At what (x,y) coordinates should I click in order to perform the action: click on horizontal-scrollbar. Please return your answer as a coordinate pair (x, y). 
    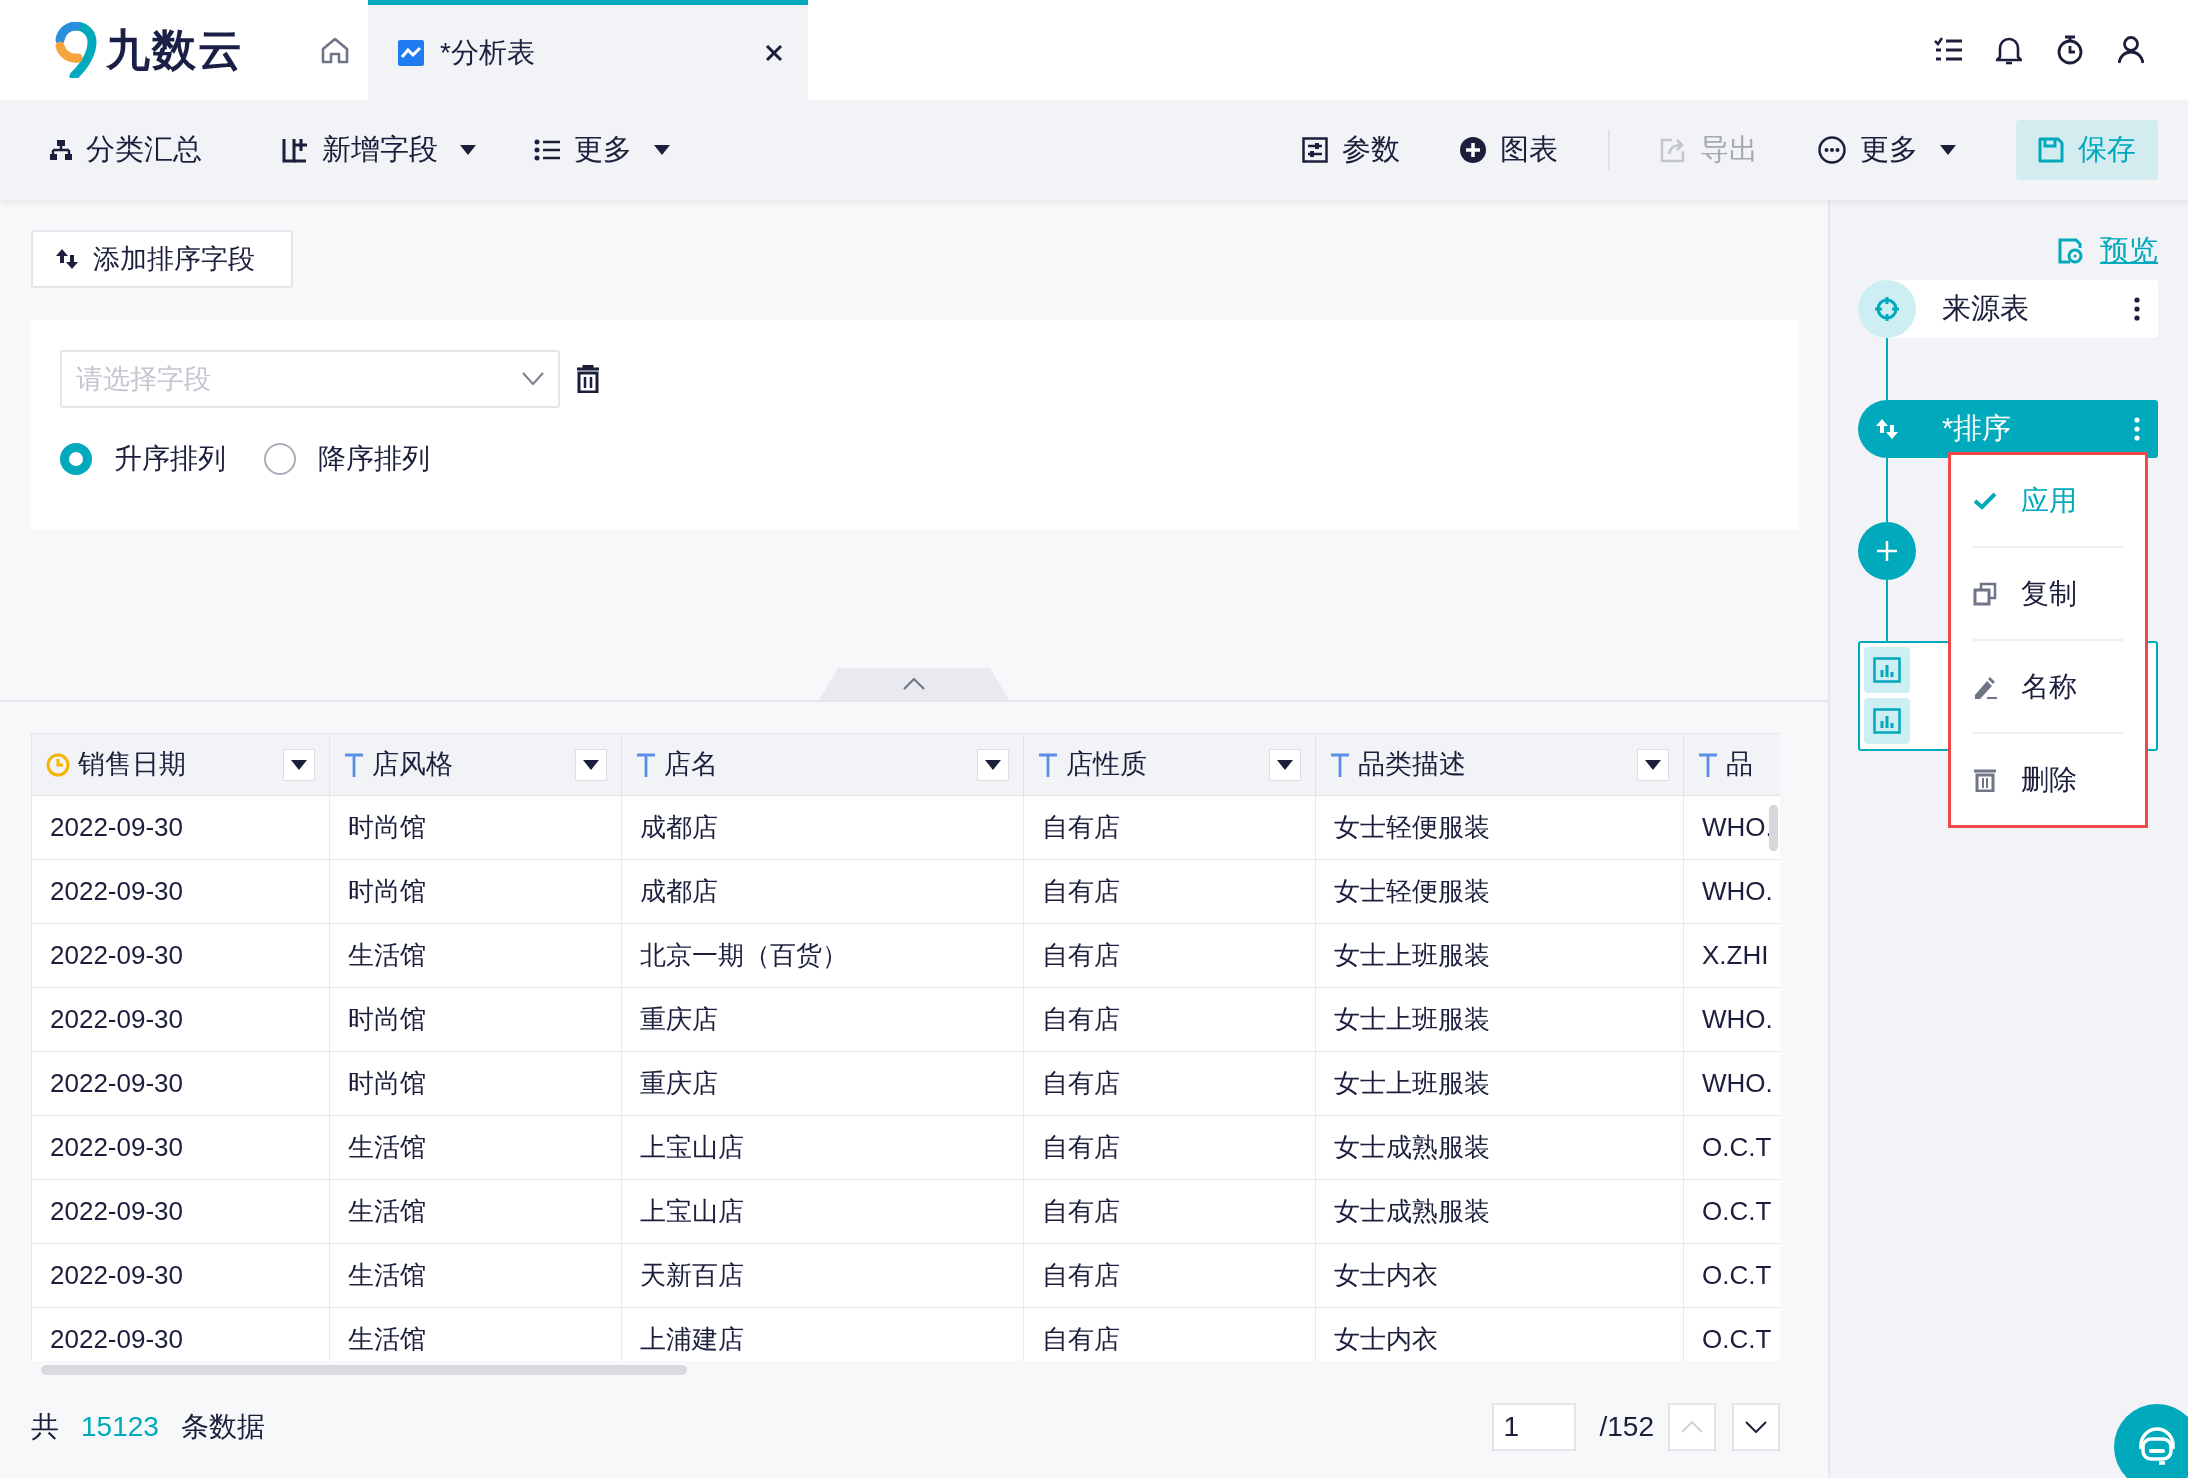
    Looking at the image, I should click on (364, 1370).